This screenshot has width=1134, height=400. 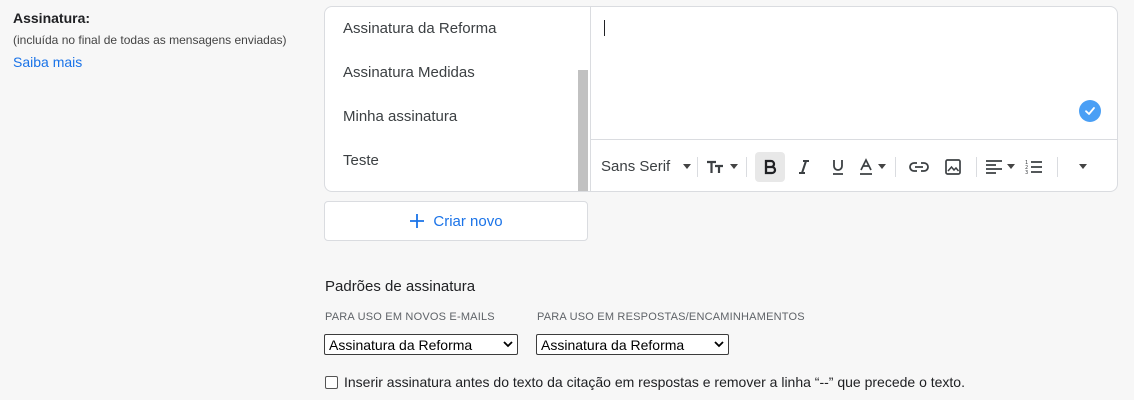 I want to click on replies-value: Assinatura da Reforma, so click(x=613, y=344).